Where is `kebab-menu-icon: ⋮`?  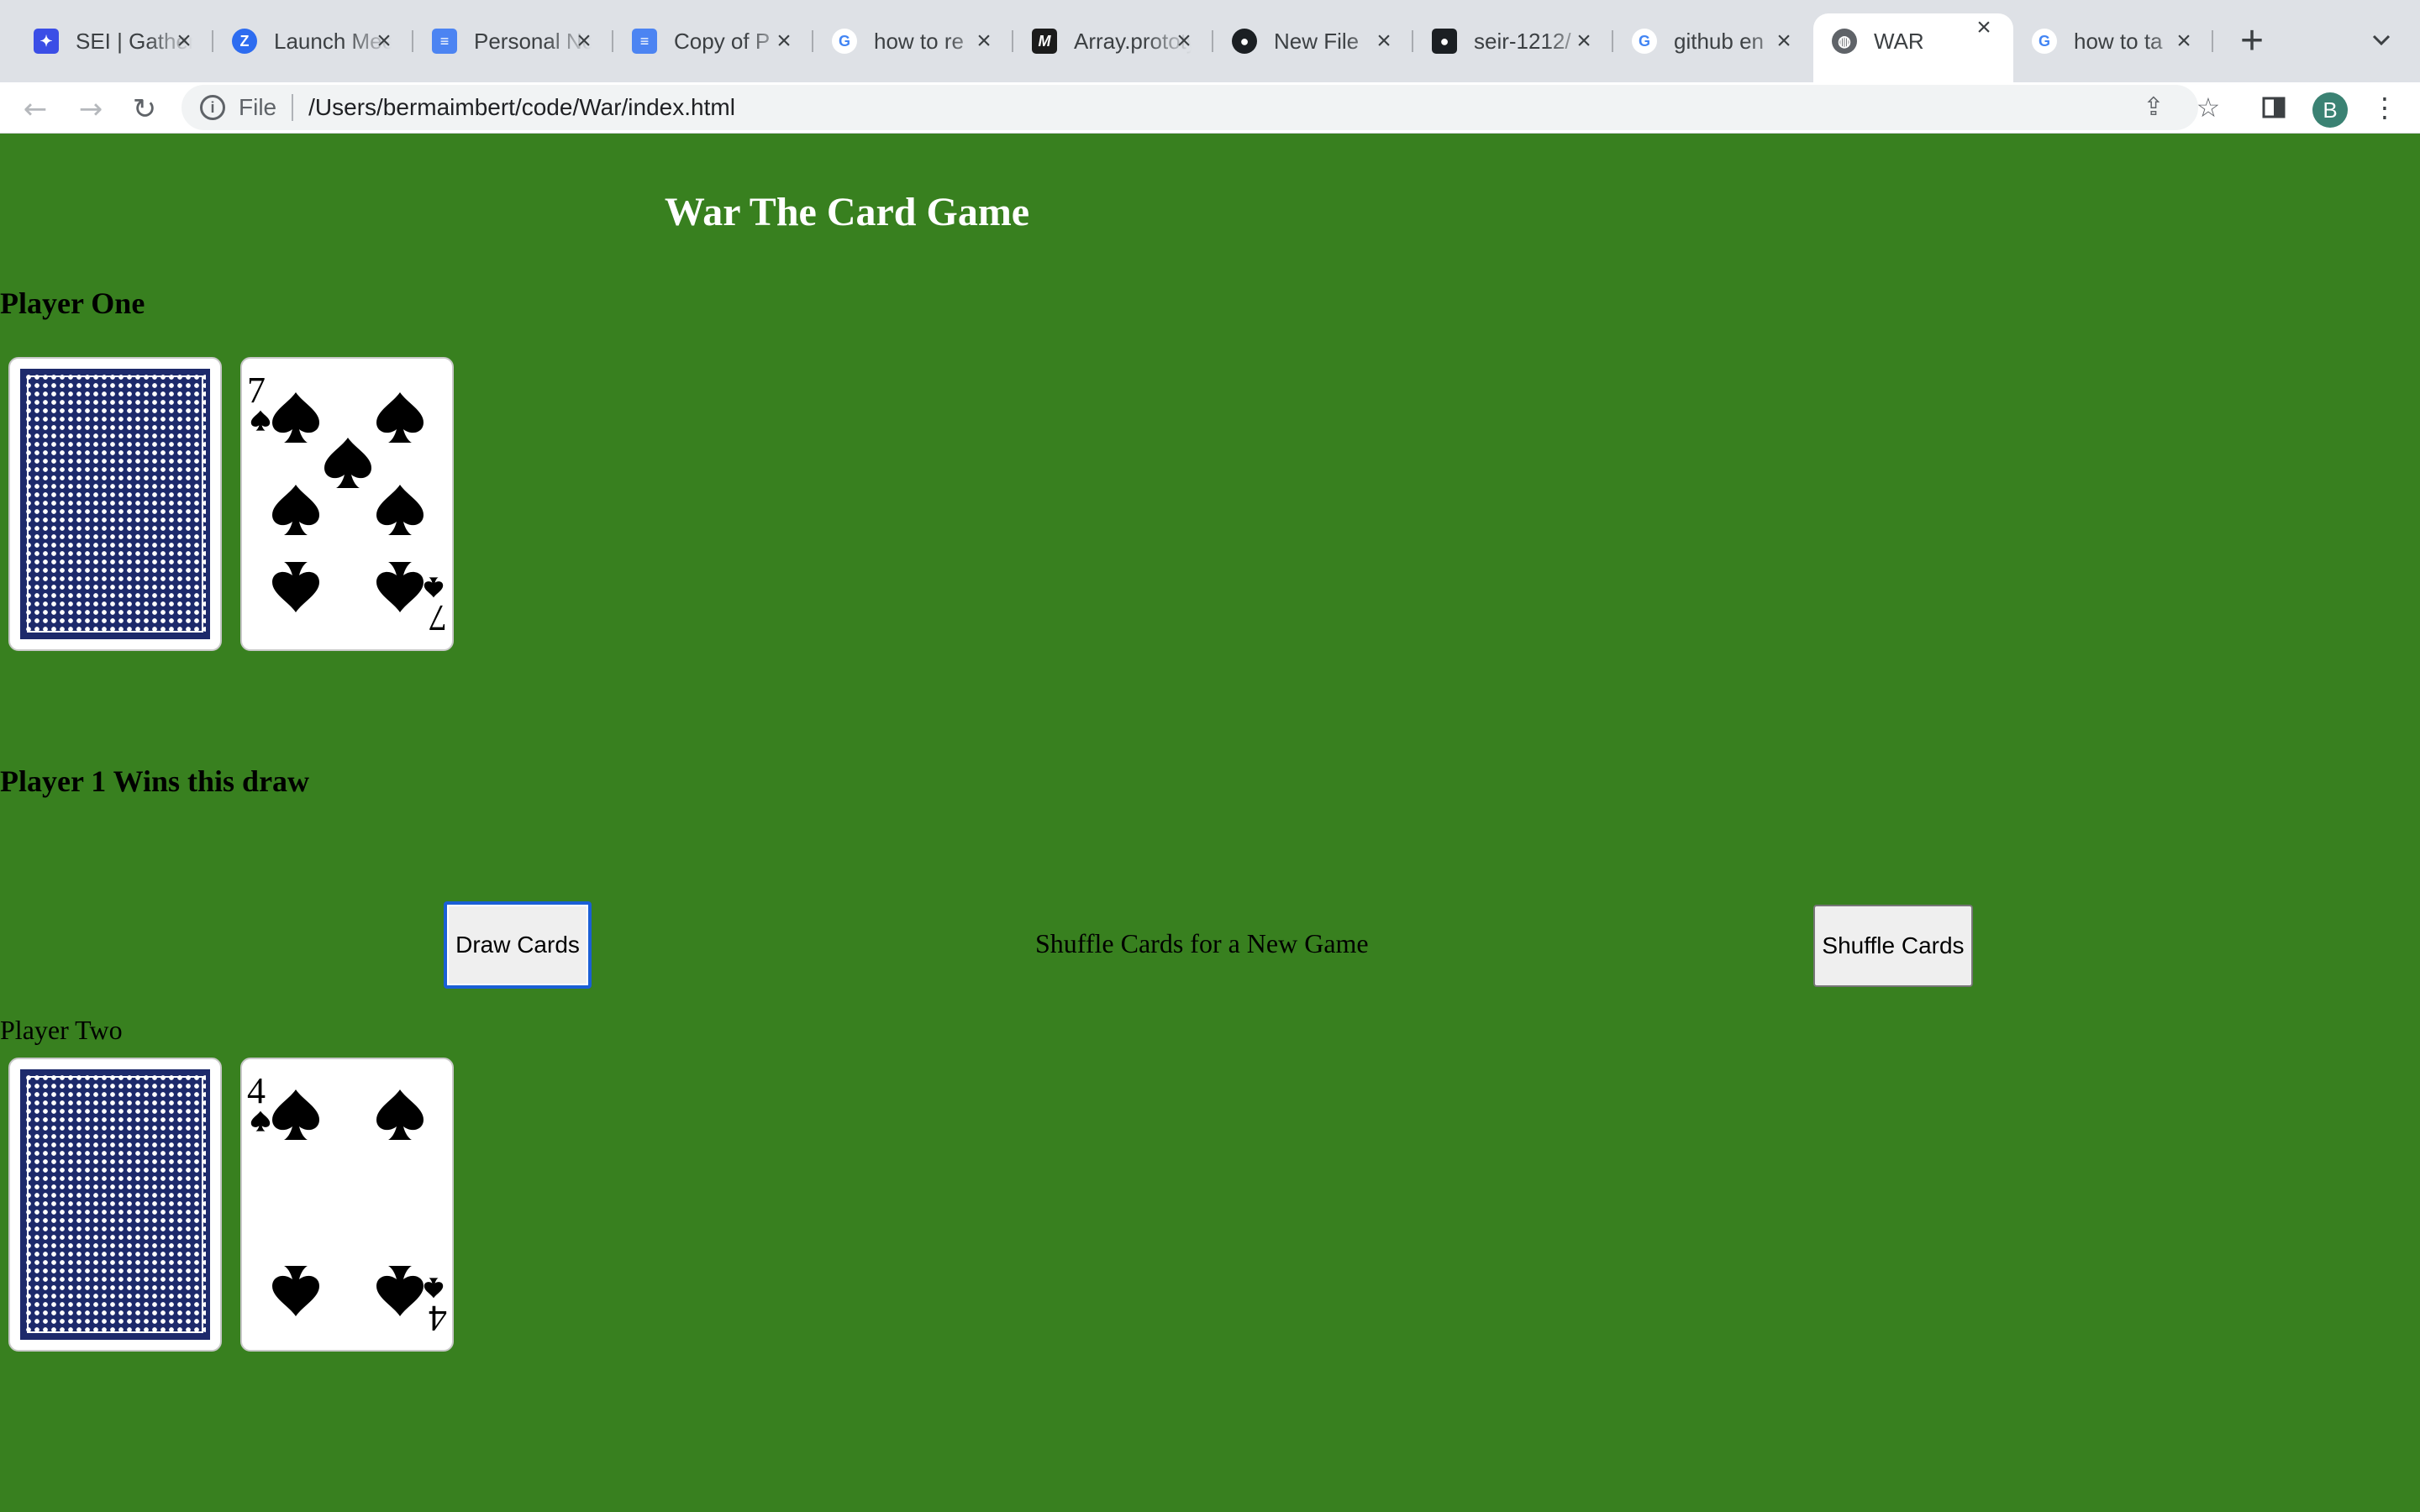 kebab-menu-icon: ⋮ is located at coordinates (2385, 107).